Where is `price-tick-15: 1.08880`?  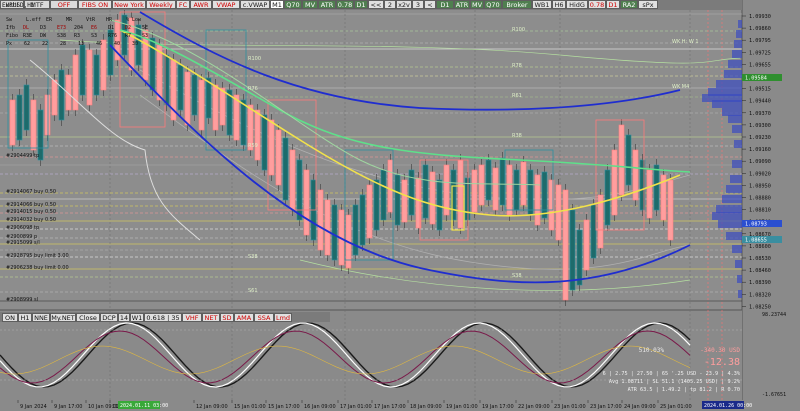
price-tick-15: 1.08880 is located at coordinates (760, 199).